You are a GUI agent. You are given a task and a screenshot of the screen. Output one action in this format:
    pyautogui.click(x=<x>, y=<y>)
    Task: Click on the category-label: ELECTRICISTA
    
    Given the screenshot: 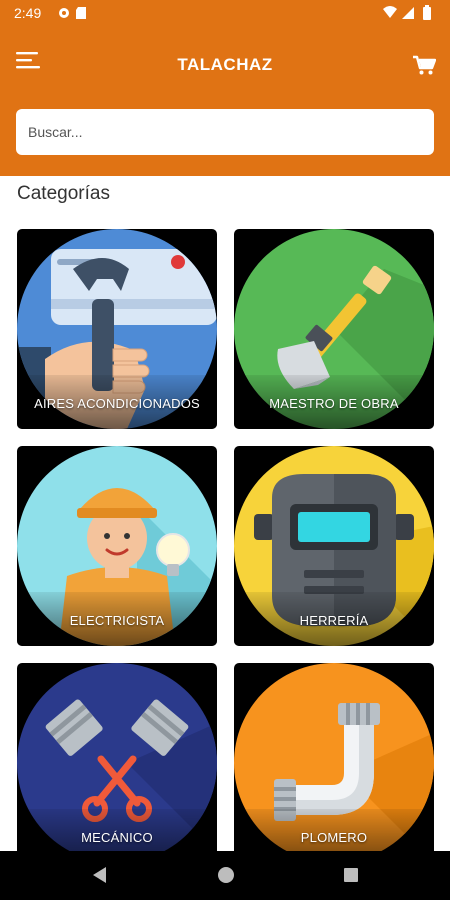 What is the action you would take?
    pyautogui.click(x=117, y=620)
    